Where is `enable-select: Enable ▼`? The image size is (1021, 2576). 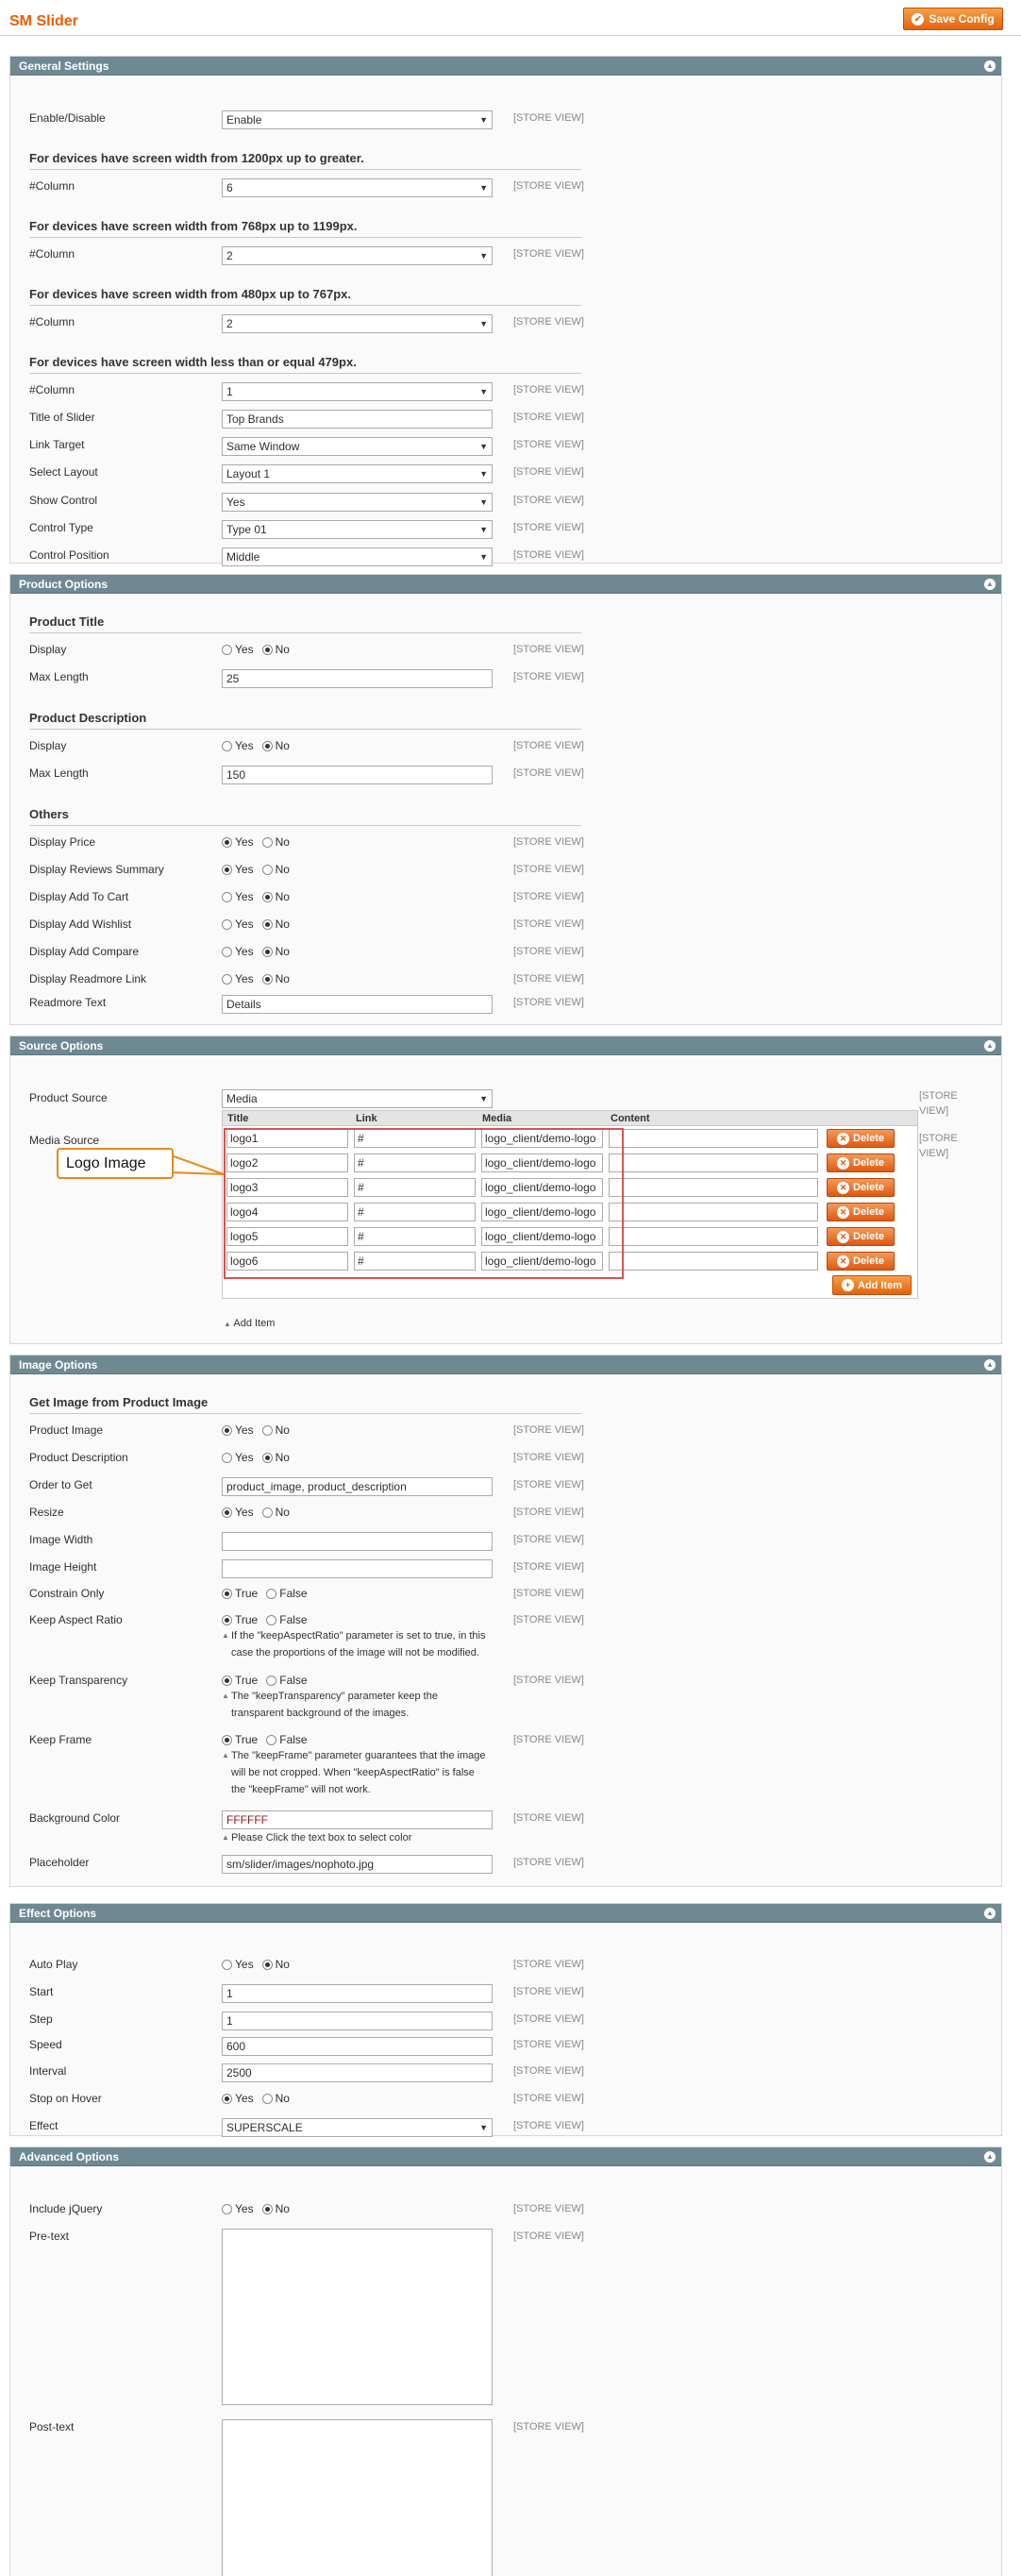
enable-select: Enable ▼ is located at coordinates (357, 119).